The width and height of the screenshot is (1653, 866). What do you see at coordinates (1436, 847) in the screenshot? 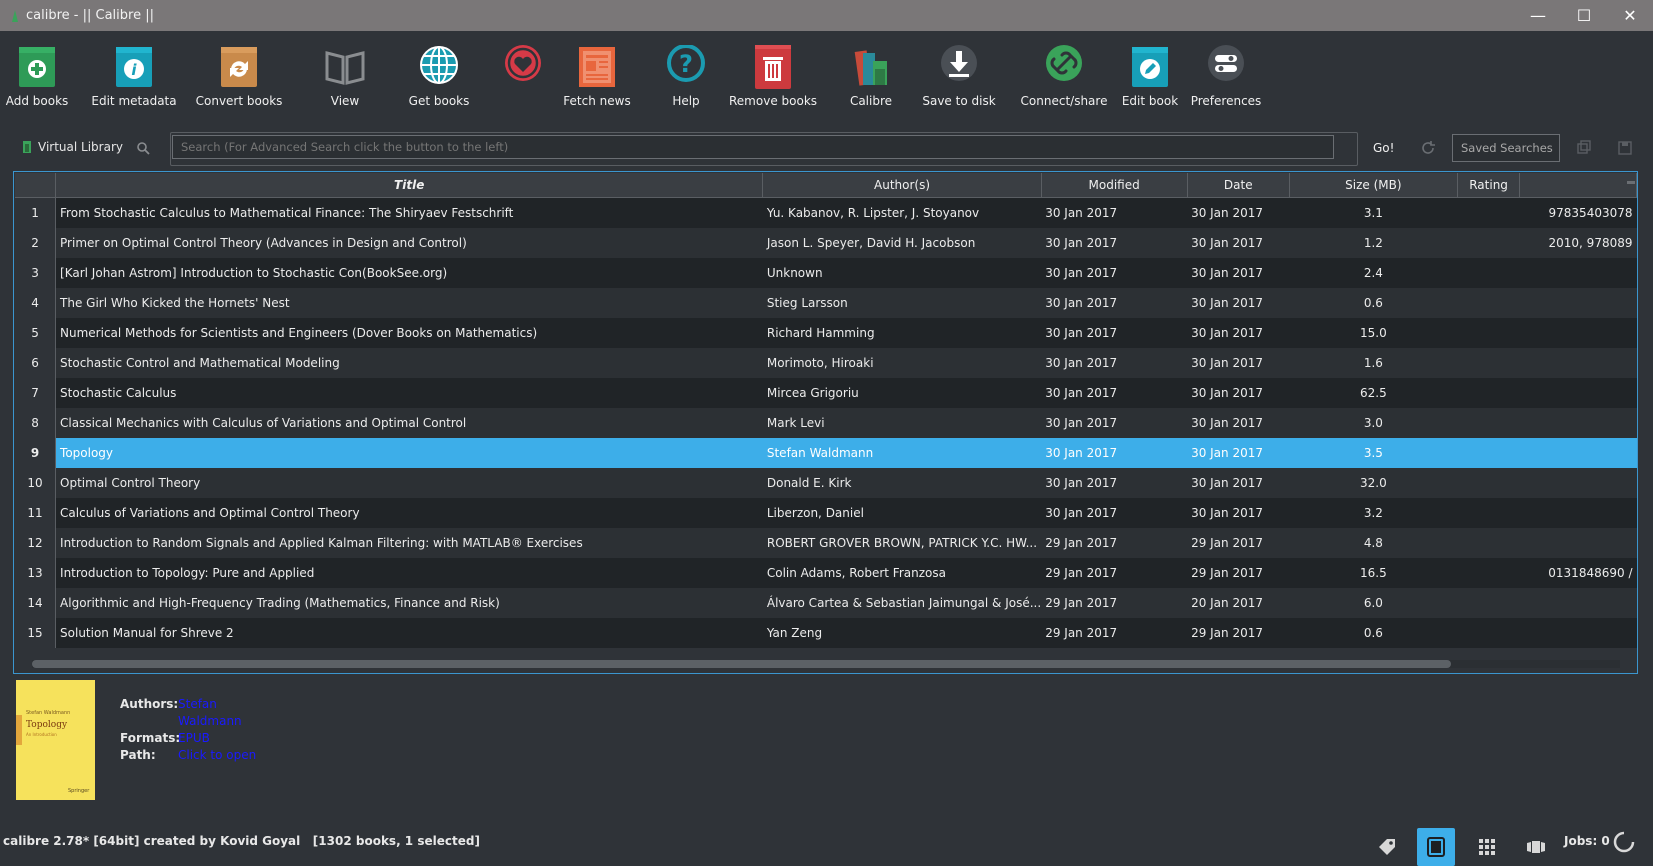
I see `book-details-toggle` at bounding box center [1436, 847].